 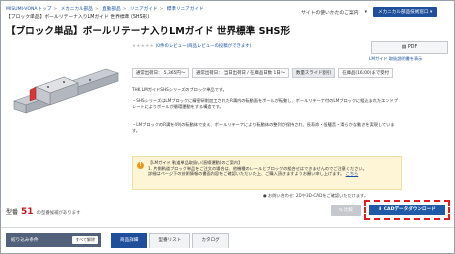 I want to click on spec-shipping: 通常出荷日： 当日出荷日 / 在庫品日数 1日〜, so click(x=241, y=73).